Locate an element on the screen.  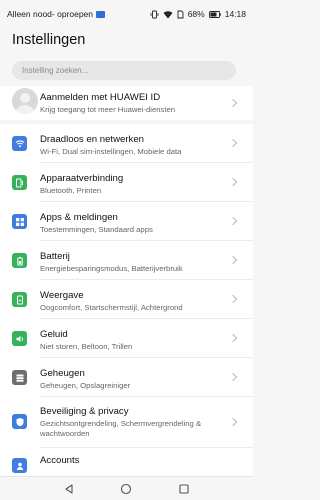
recents-square-icon is located at coordinates (184, 488).